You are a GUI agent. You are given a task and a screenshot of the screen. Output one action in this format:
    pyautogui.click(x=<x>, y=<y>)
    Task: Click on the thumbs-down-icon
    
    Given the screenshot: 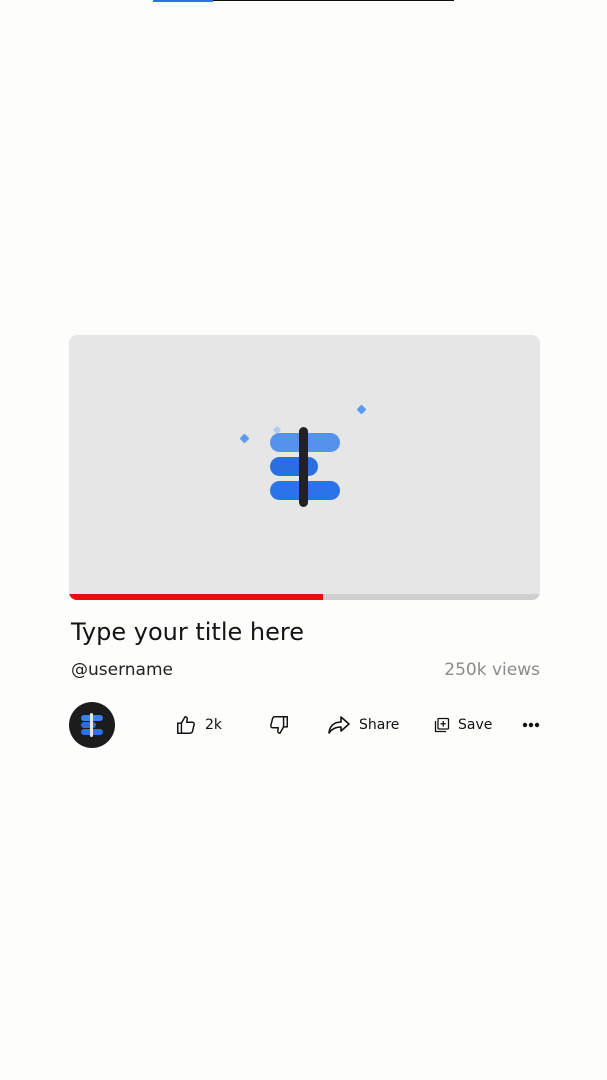 What is the action you would take?
    pyautogui.click(x=279, y=725)
    